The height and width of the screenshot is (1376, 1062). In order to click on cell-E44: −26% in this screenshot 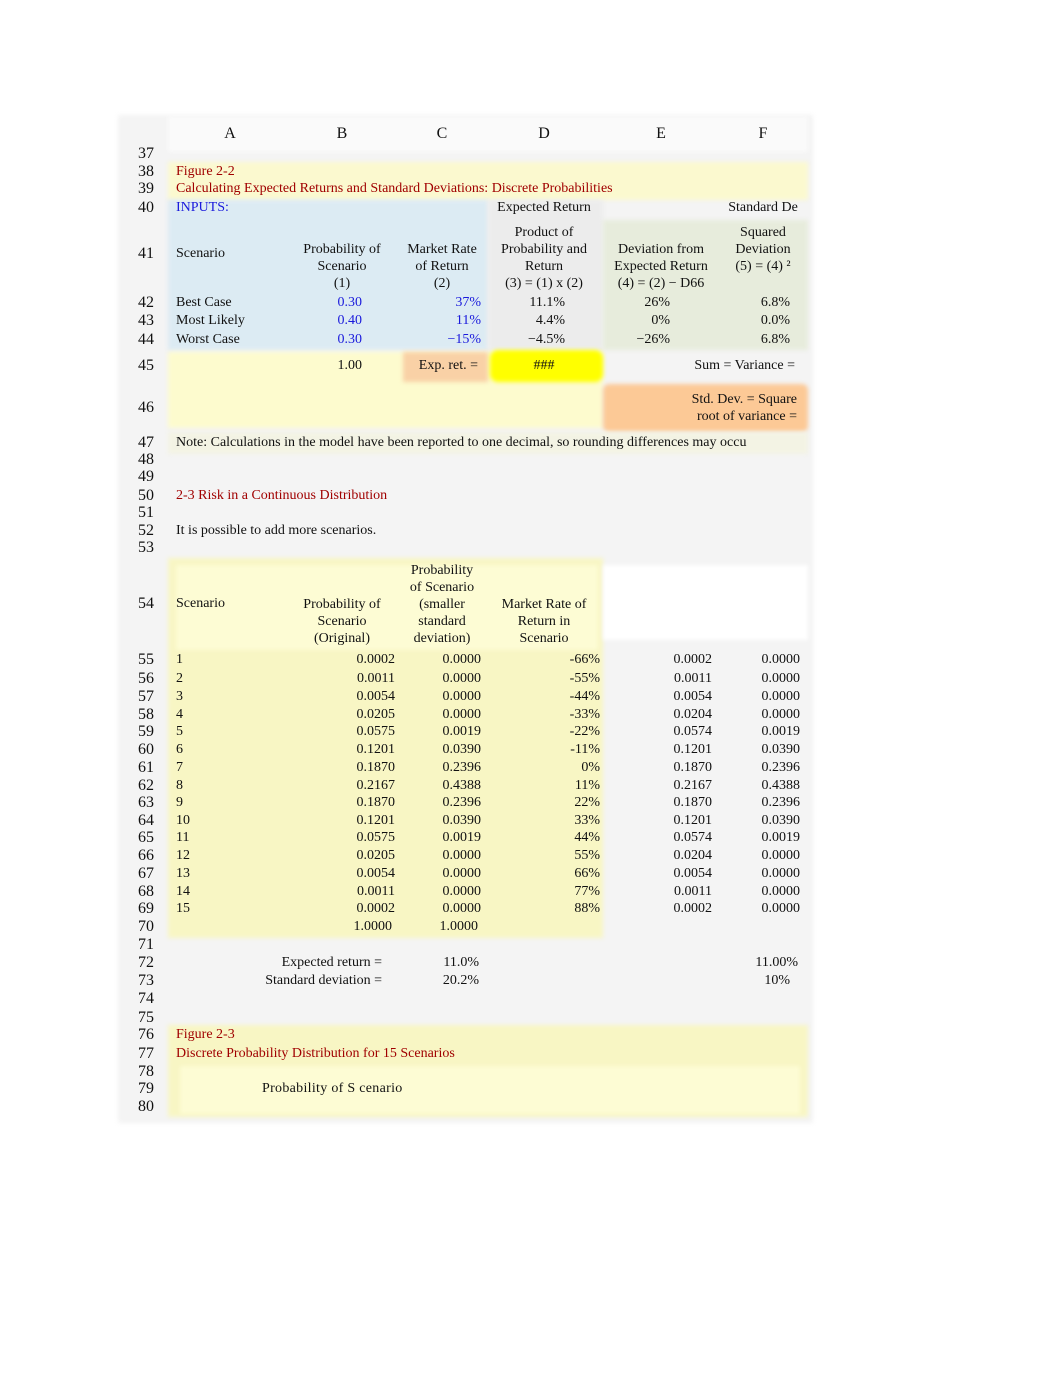, I will do `click(653, 339)`.